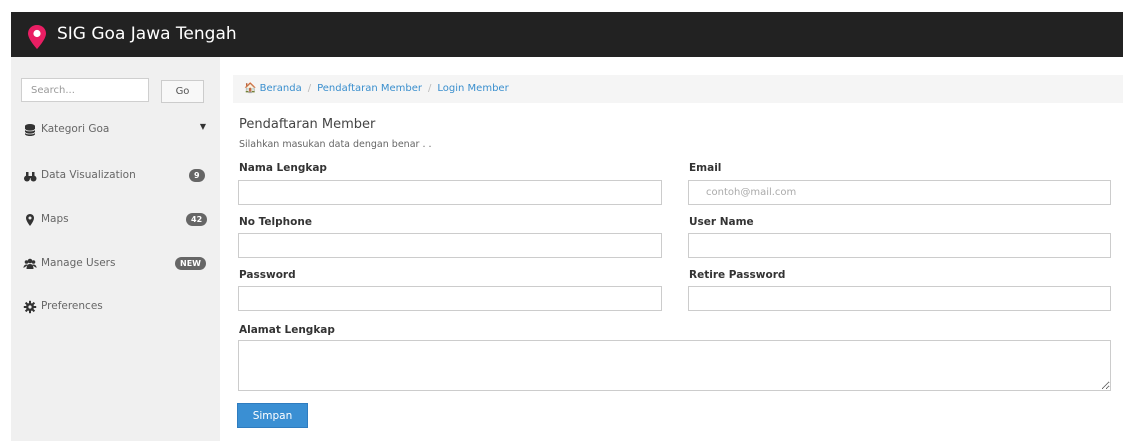 This screenshot has width=1123, height=441. What do you see at coordinates (267, 275) in the screenshot?
I see `password-label: Password` at bounding box center [267, 275].